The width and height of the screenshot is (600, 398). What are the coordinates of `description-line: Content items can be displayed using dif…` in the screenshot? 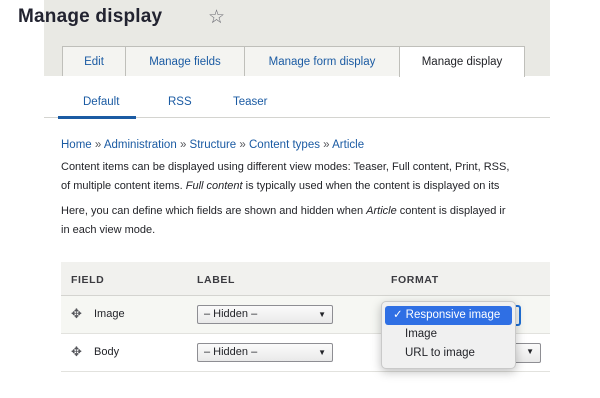 It's located at (285, 167).